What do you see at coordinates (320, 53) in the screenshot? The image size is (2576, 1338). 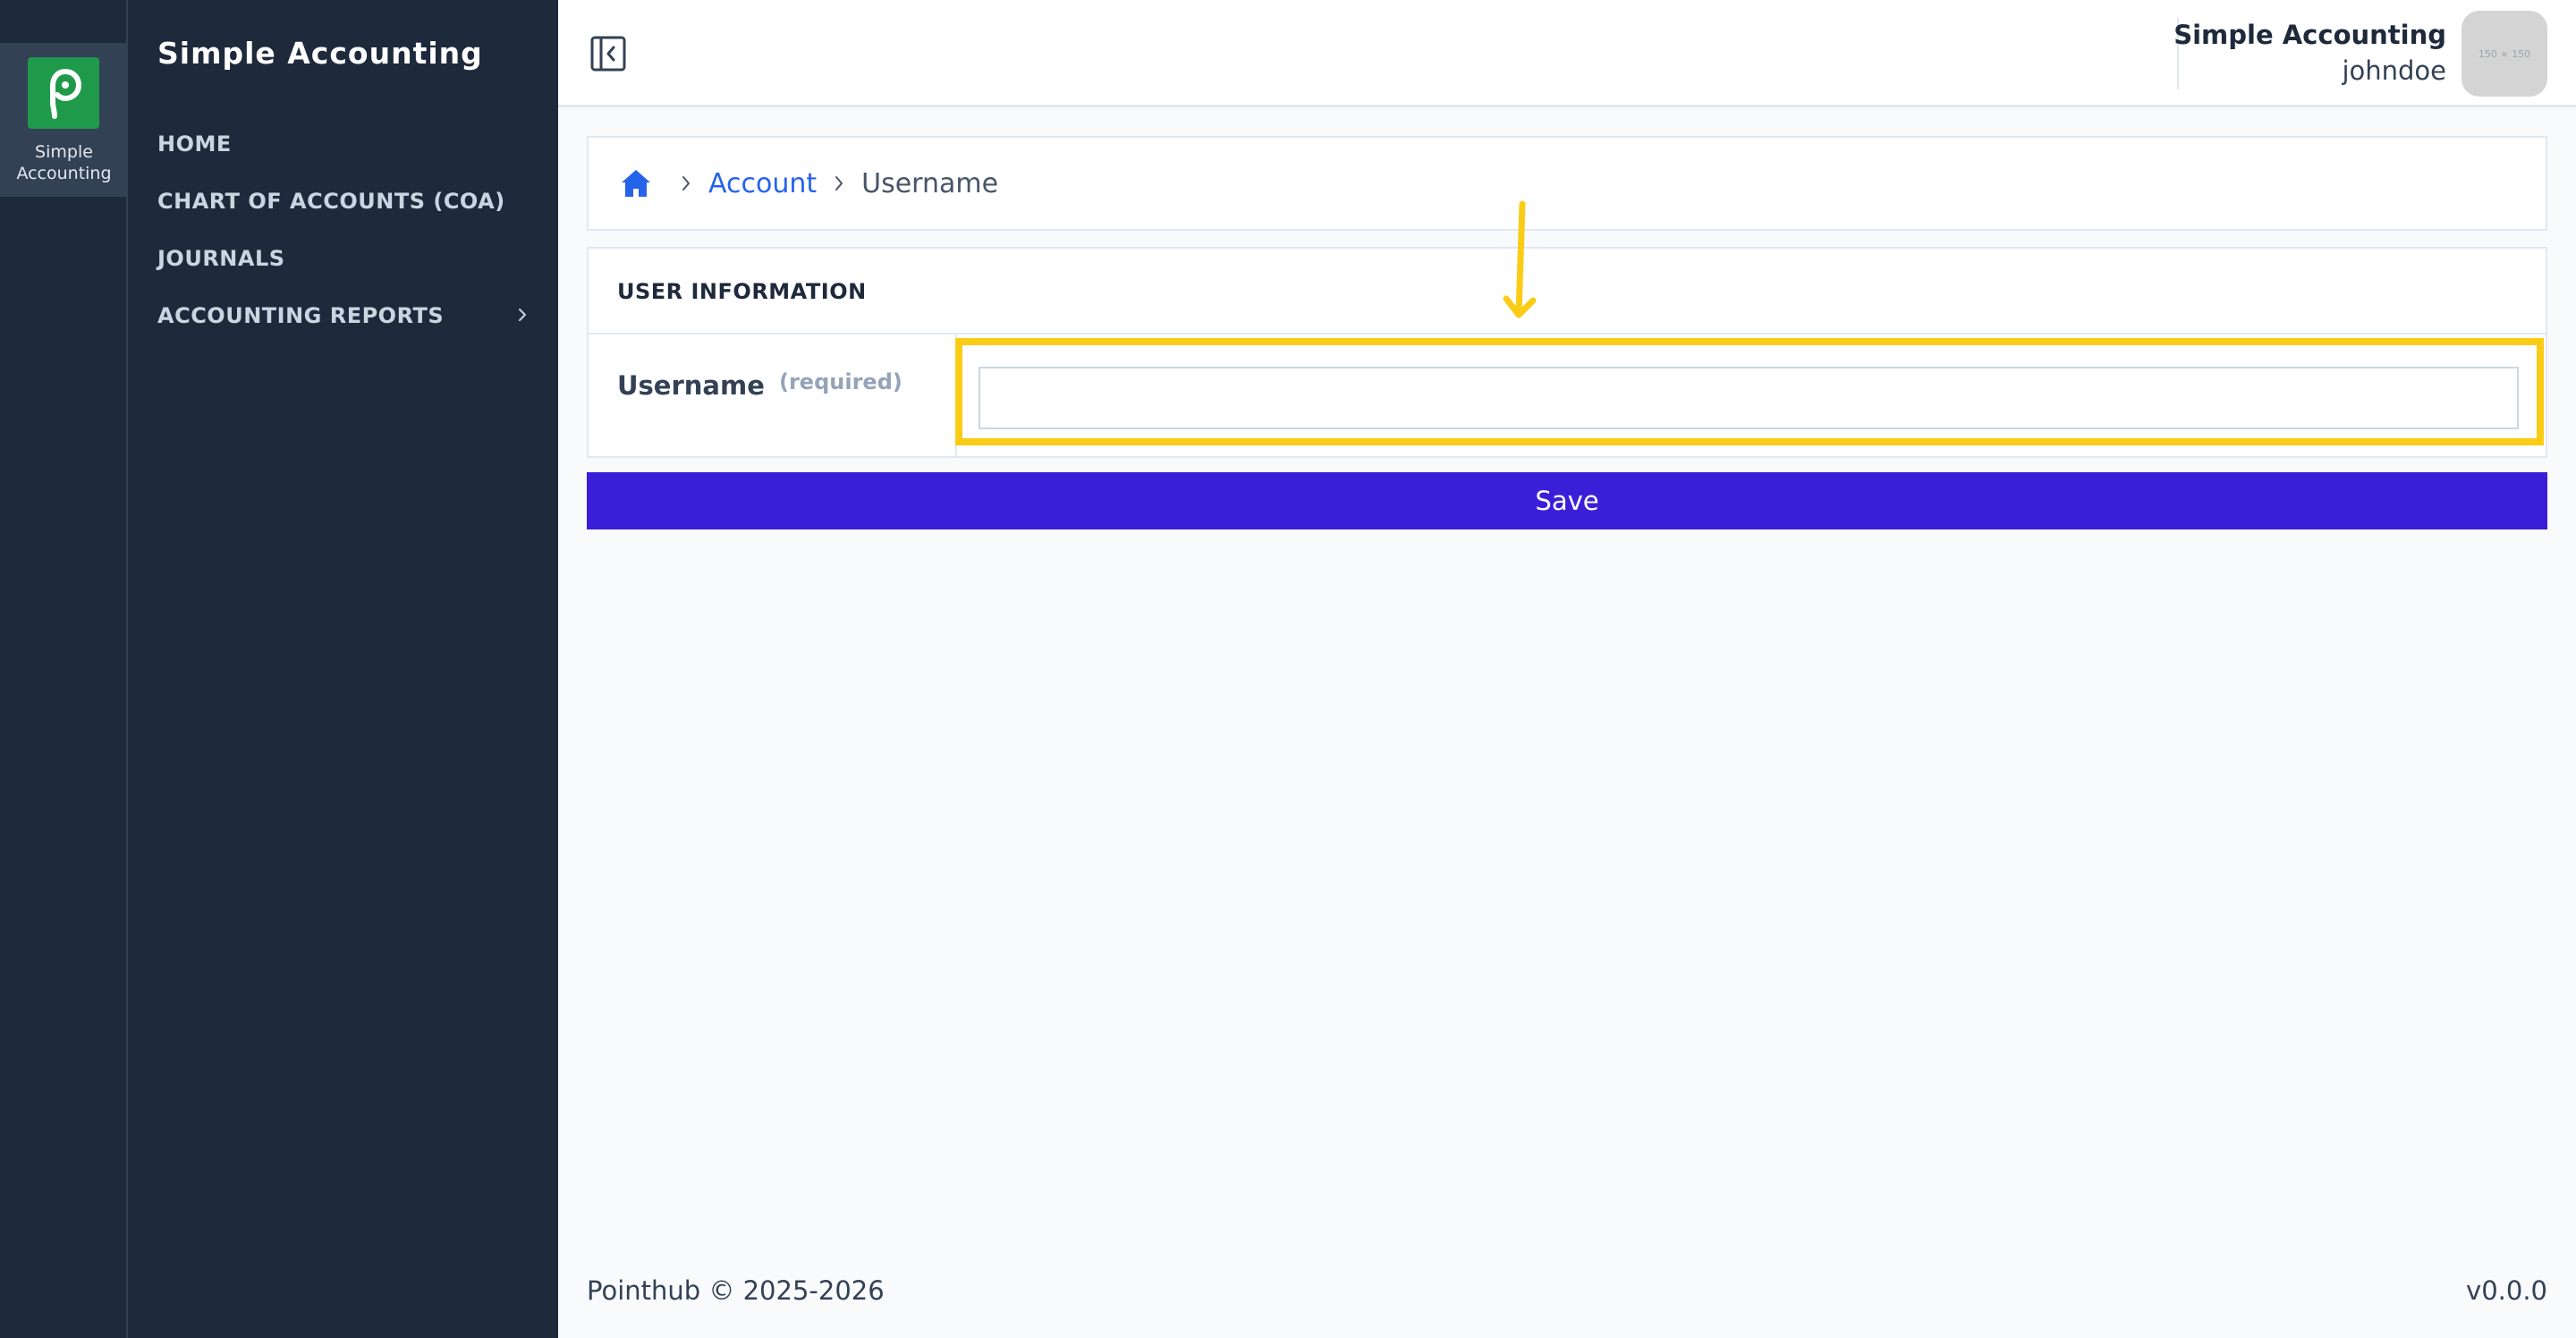 I see `sidebar-title: Simple Accounting` at bounding box center [320, 53].